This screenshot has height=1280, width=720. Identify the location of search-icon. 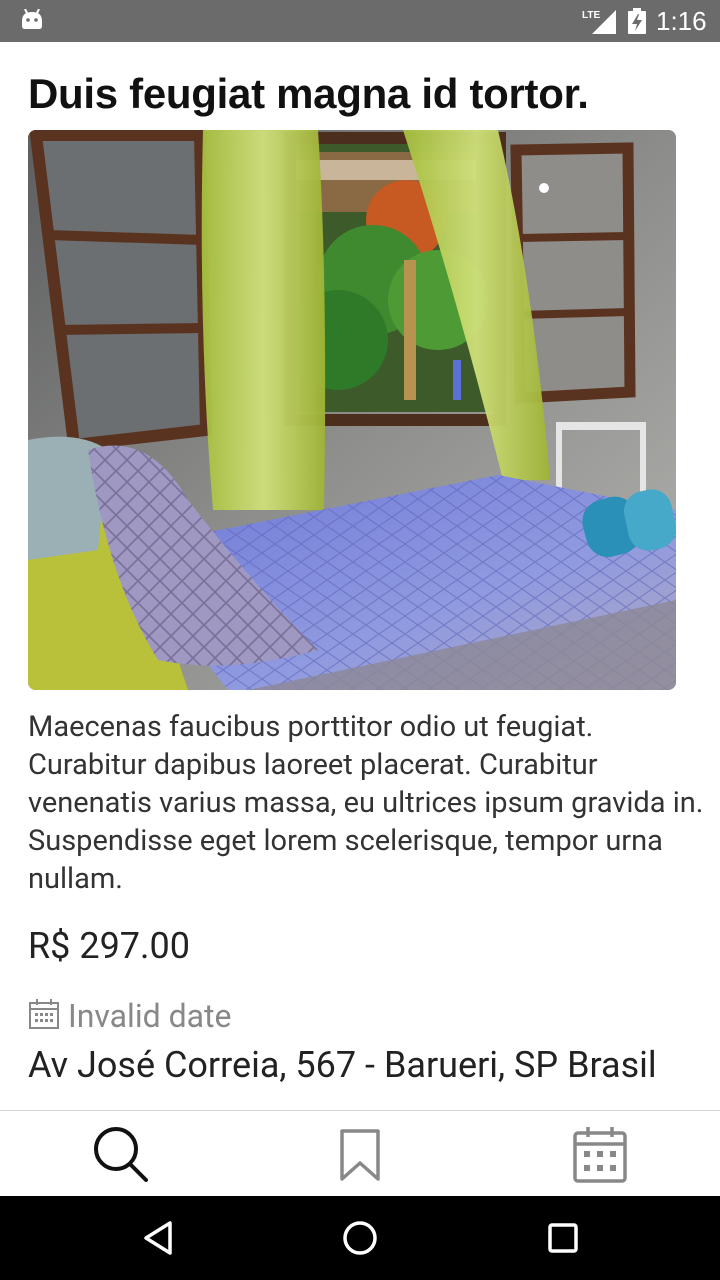
(121, 1154).